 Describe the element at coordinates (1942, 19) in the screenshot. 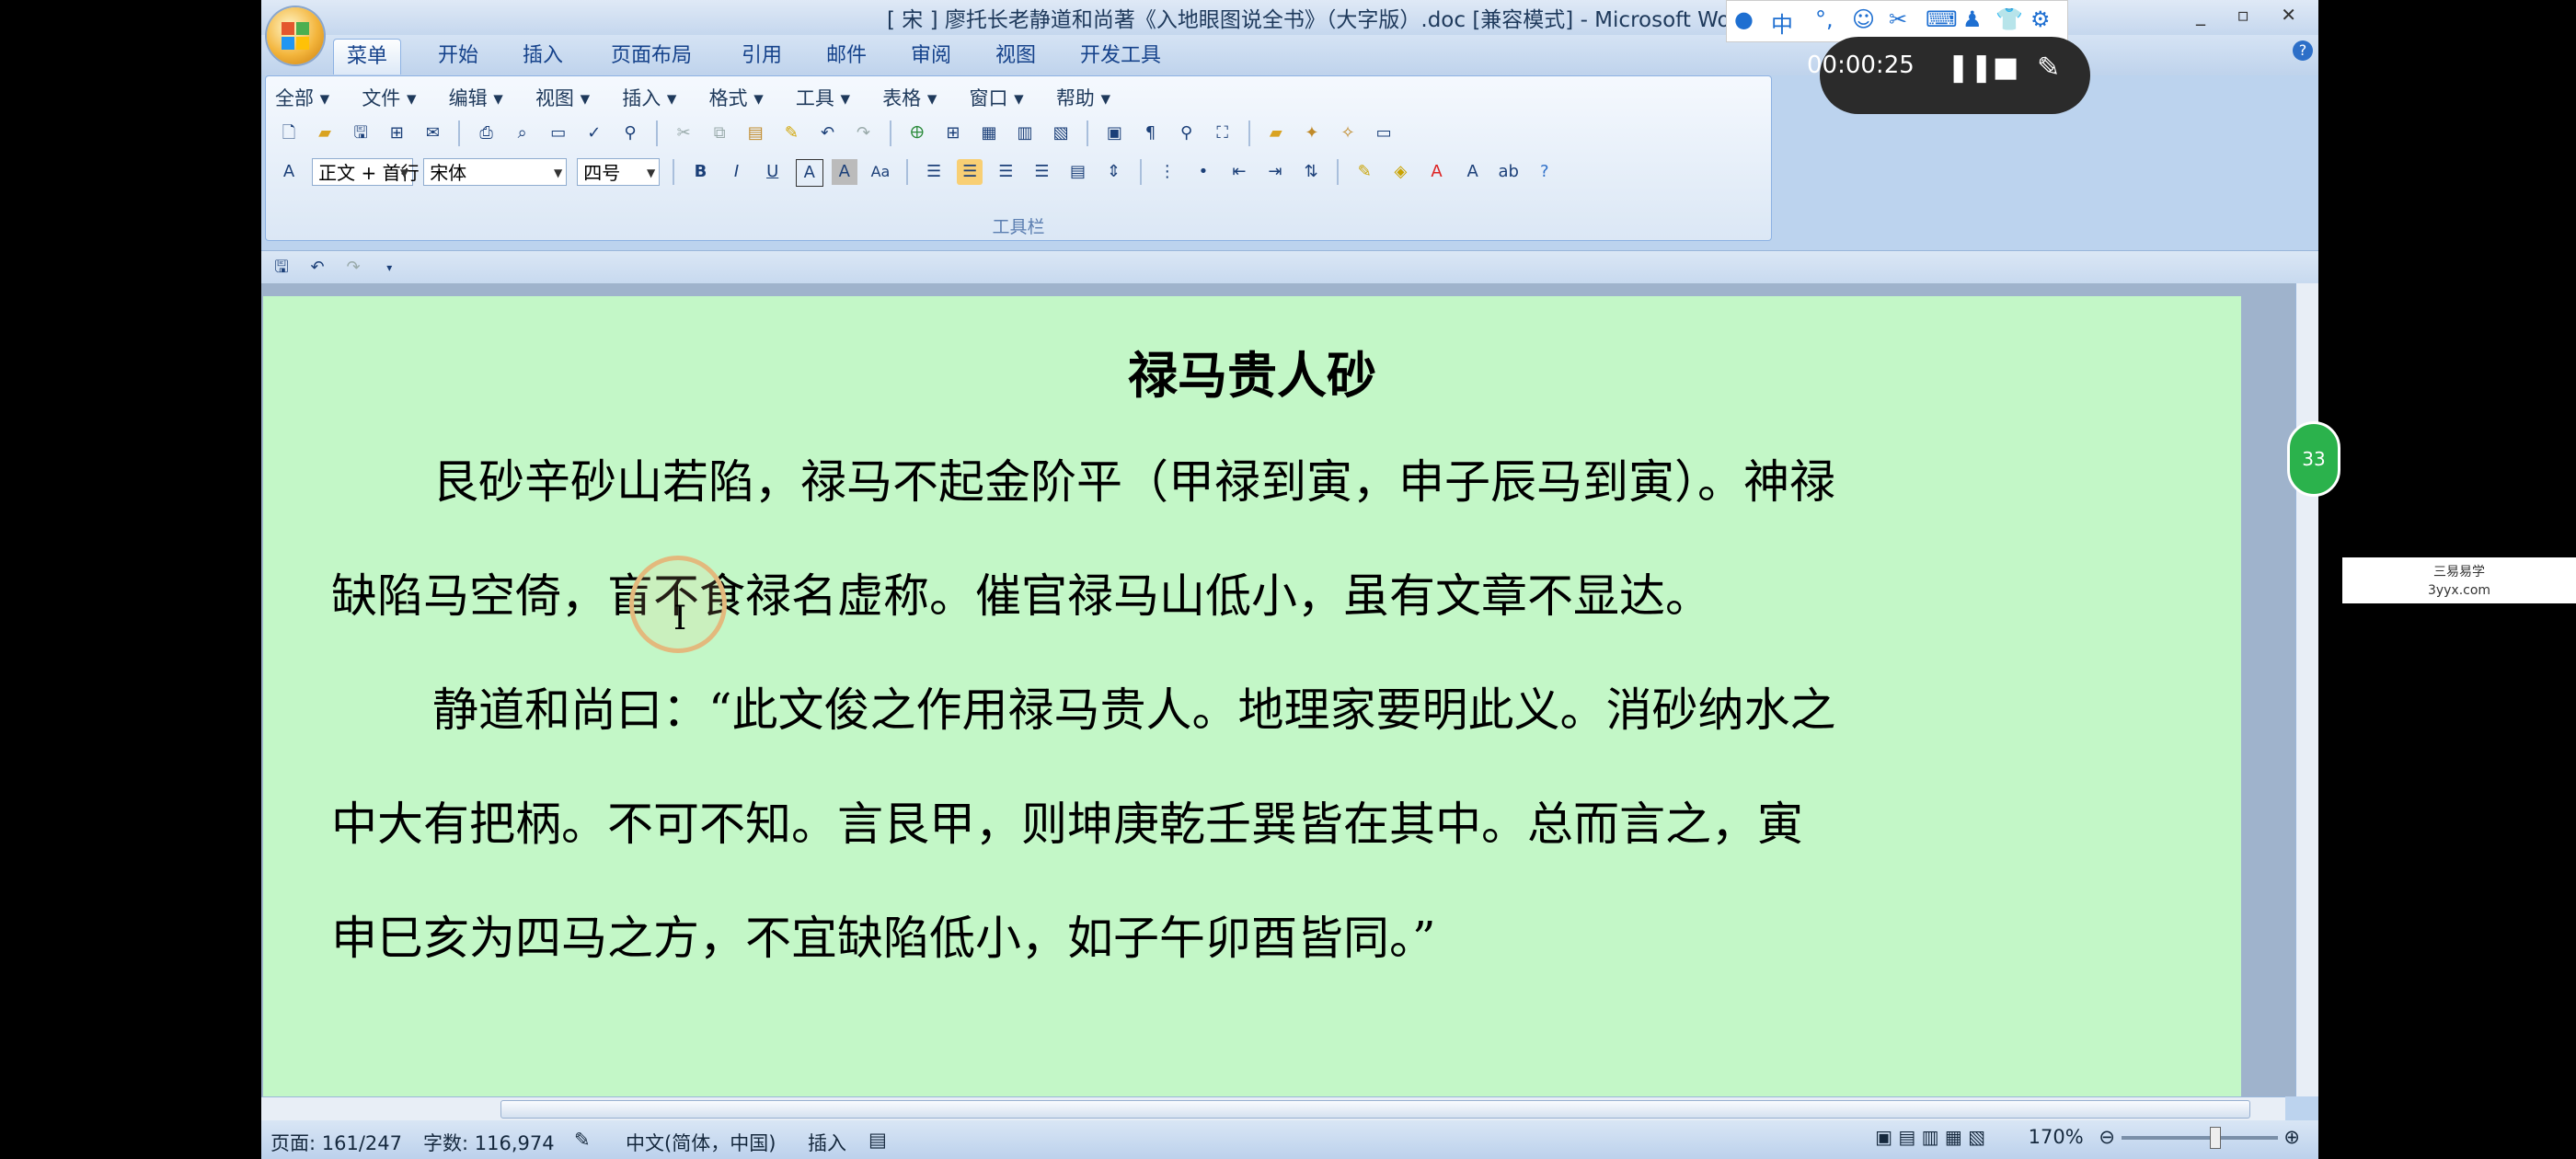

I see `ime-keyboard-icon: ⌨` at that location.